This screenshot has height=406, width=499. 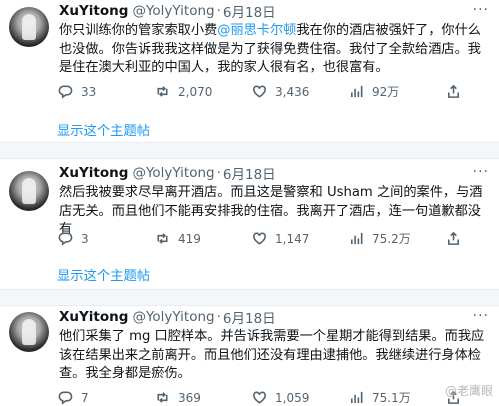 I want to click on watermark: @老鹰眼, so click(x=469, y=390).